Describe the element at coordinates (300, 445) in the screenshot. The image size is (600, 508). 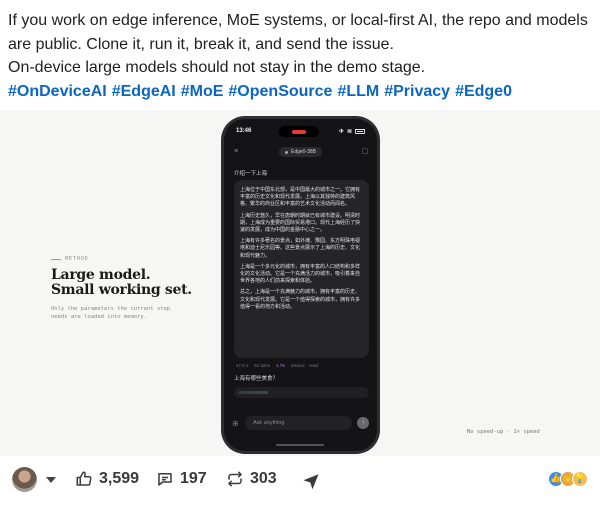
I see `home-indicator` at that location.